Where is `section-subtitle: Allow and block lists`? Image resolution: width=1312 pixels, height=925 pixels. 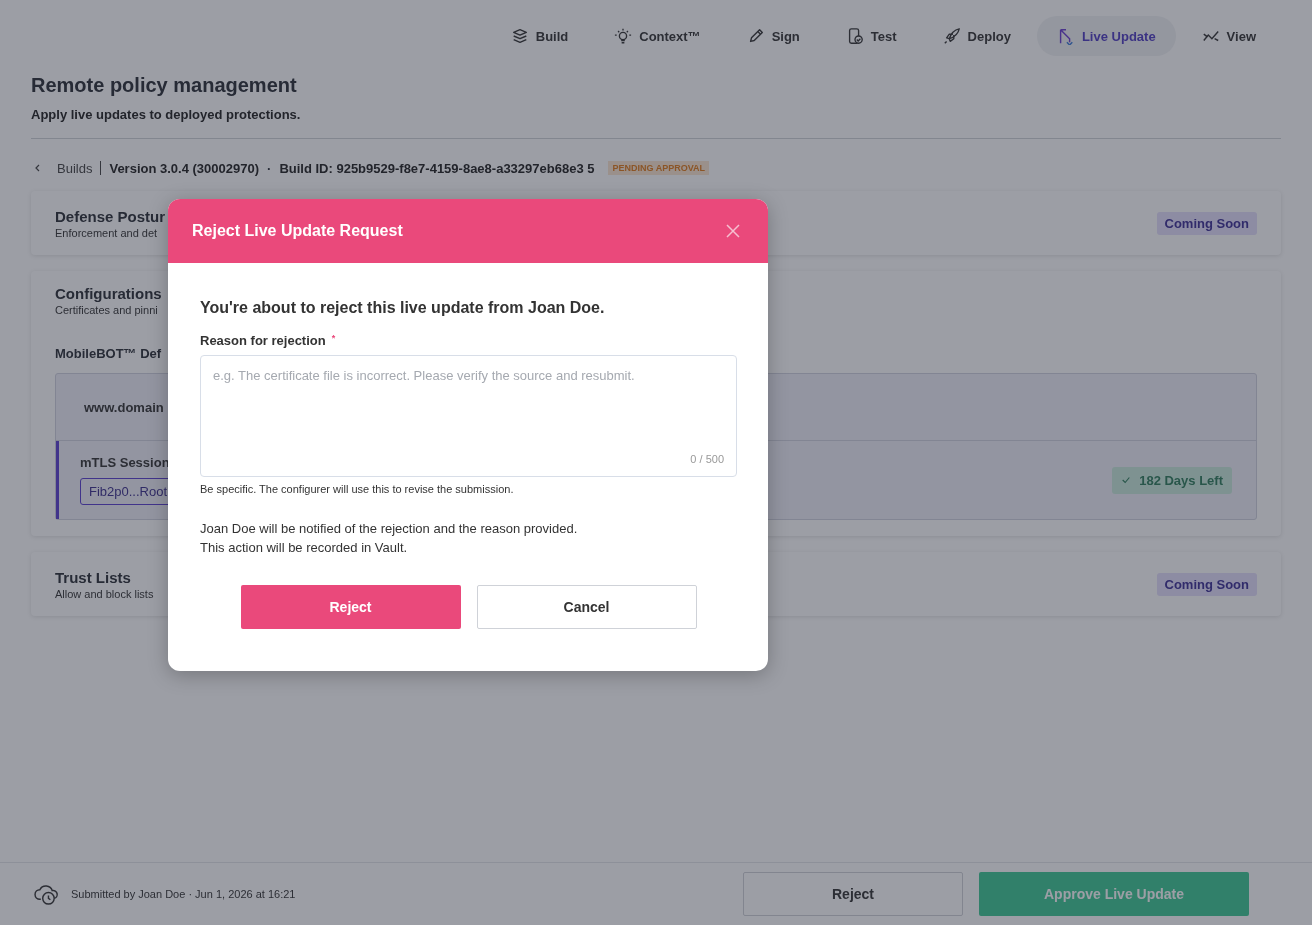
section-subtitle: Allow and block lists is located at coordinates (104, 593).